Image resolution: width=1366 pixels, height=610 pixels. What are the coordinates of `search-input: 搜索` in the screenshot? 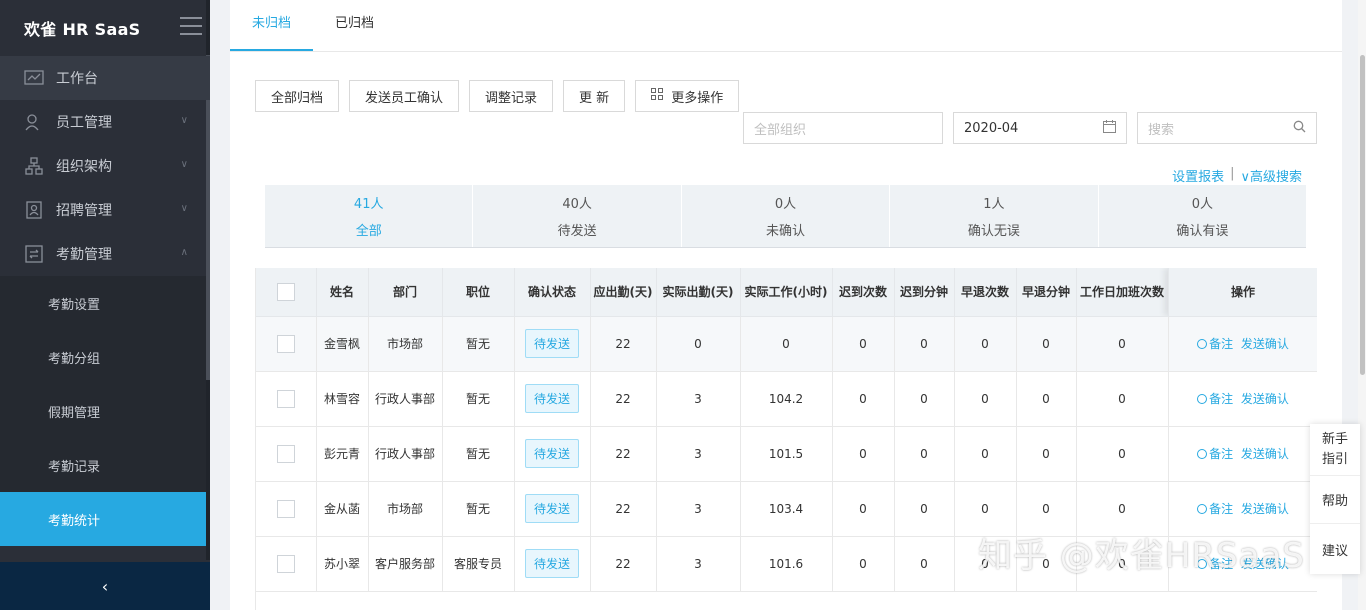 It's located at (1227, 128).